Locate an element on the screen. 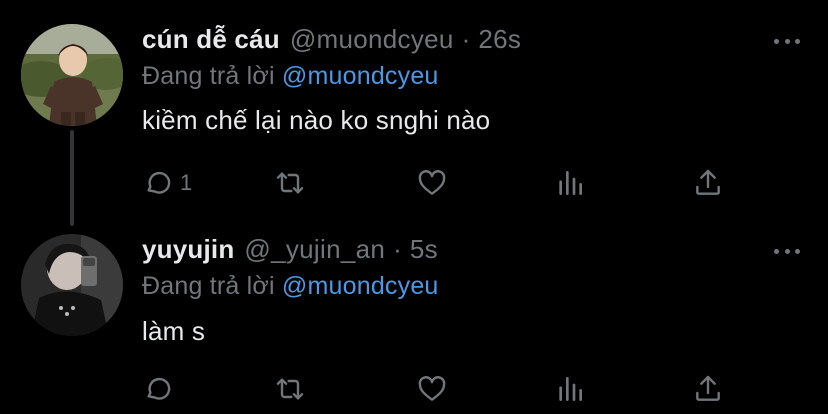 This screenshot has width=828, height=414. reply-button is located at coordinates (161, 389).